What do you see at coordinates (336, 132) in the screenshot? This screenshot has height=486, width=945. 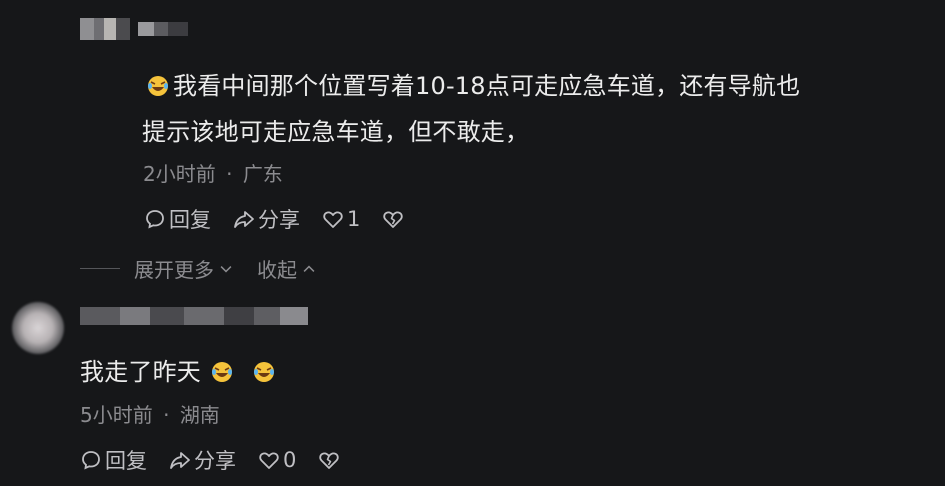 I see `reply-text-line-2: 提示该地可走应急车道，但不敢走，` at bounding box center [336, 132].